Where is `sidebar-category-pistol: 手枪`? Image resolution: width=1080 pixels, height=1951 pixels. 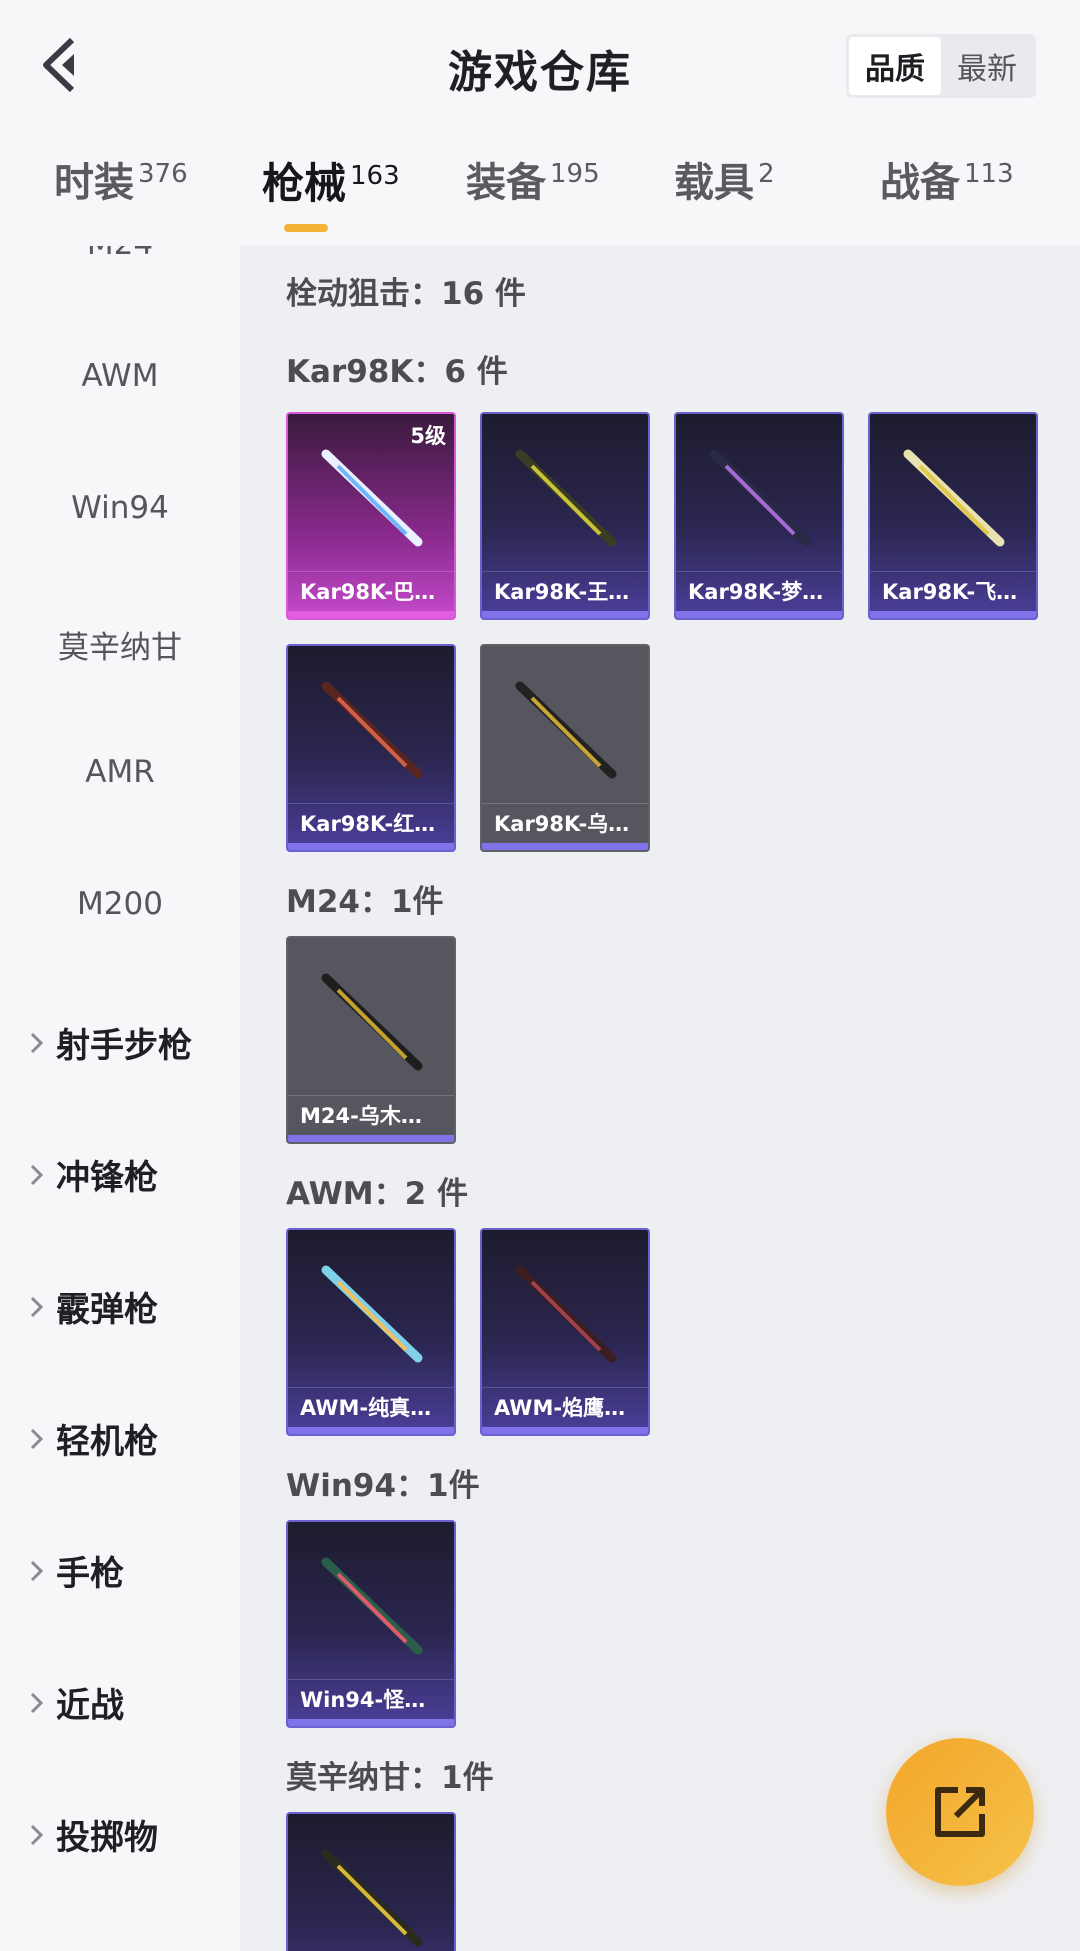 sidebar-category-pistol: 手枪 is located at coordinates (74, 1570).